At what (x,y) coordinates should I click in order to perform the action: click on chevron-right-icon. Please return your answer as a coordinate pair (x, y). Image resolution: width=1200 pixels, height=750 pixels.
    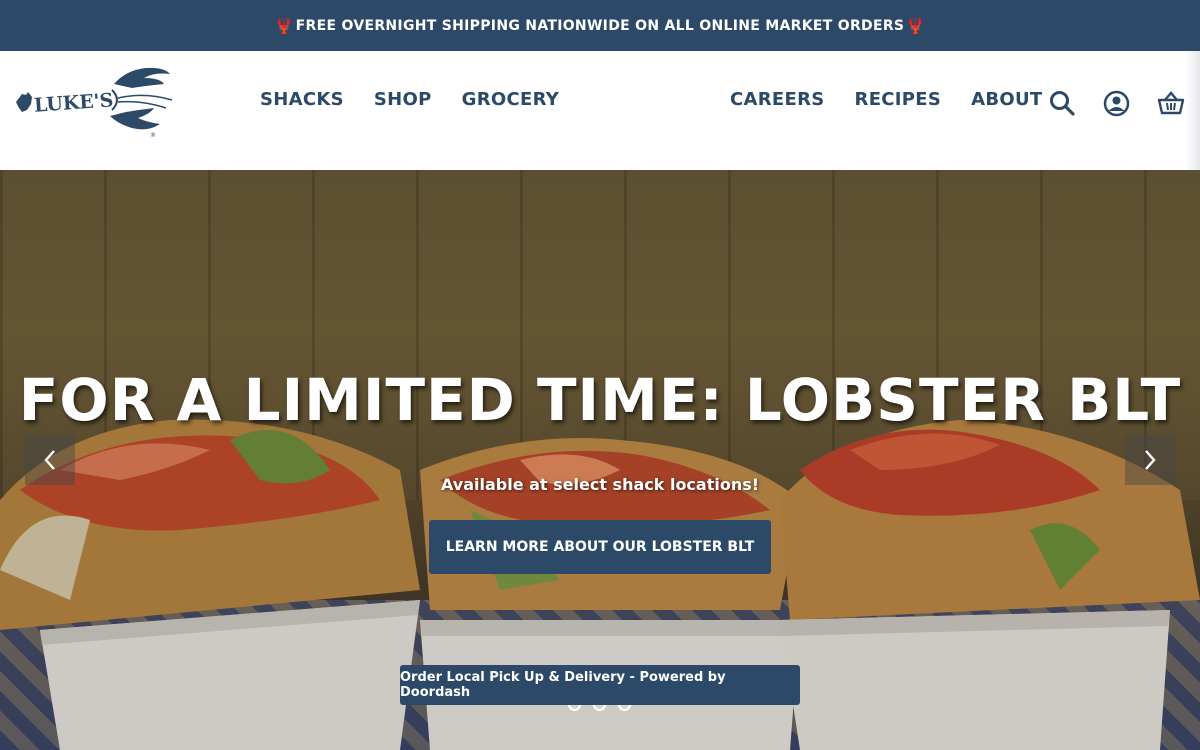
    Looking at the image, I should click on (1150, 460).